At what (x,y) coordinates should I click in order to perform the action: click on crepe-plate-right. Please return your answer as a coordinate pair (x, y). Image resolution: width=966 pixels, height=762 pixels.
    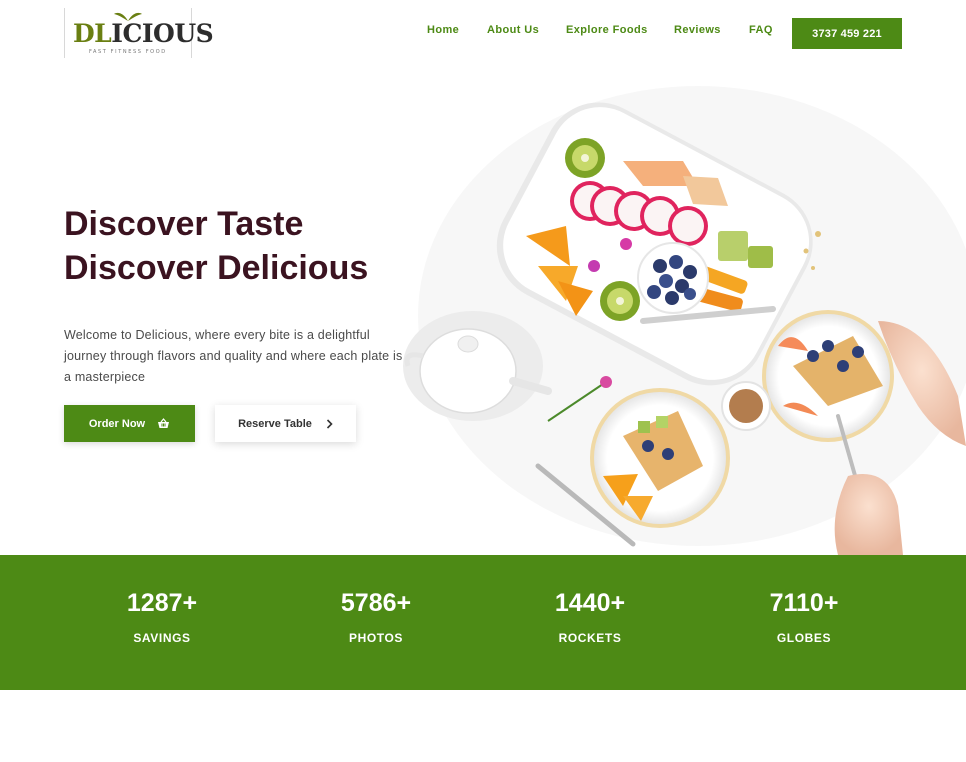
    Looking at the image, I should click on (828, 376).